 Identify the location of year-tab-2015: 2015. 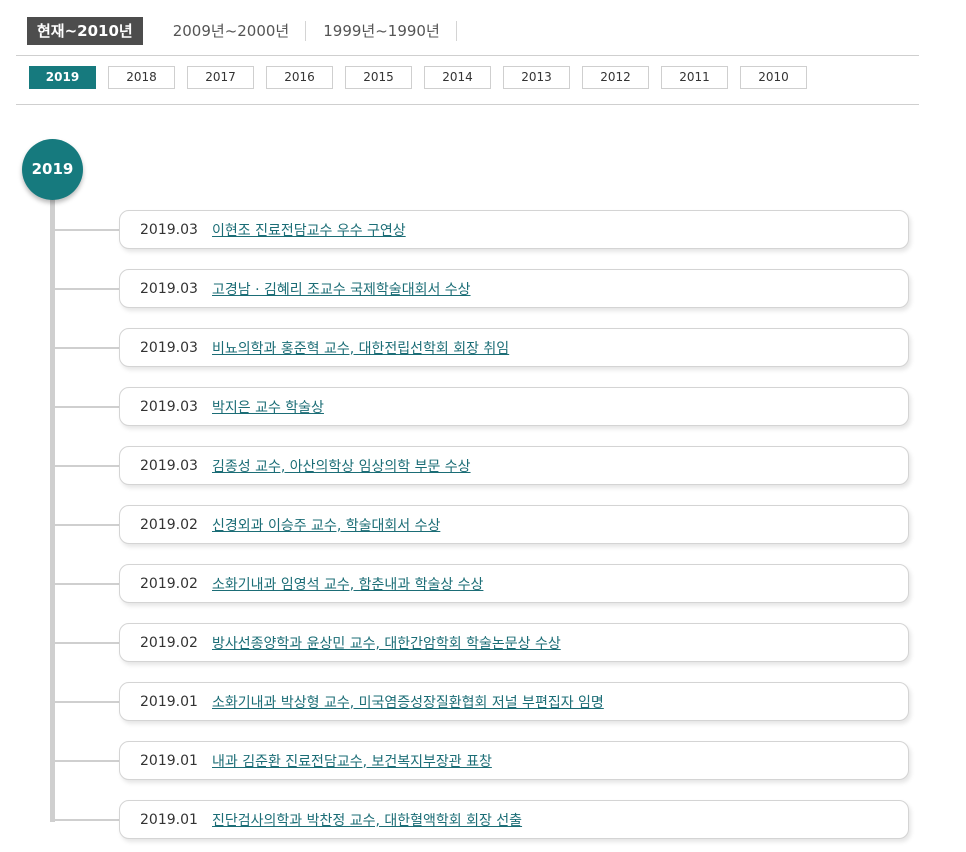
(378, 77).